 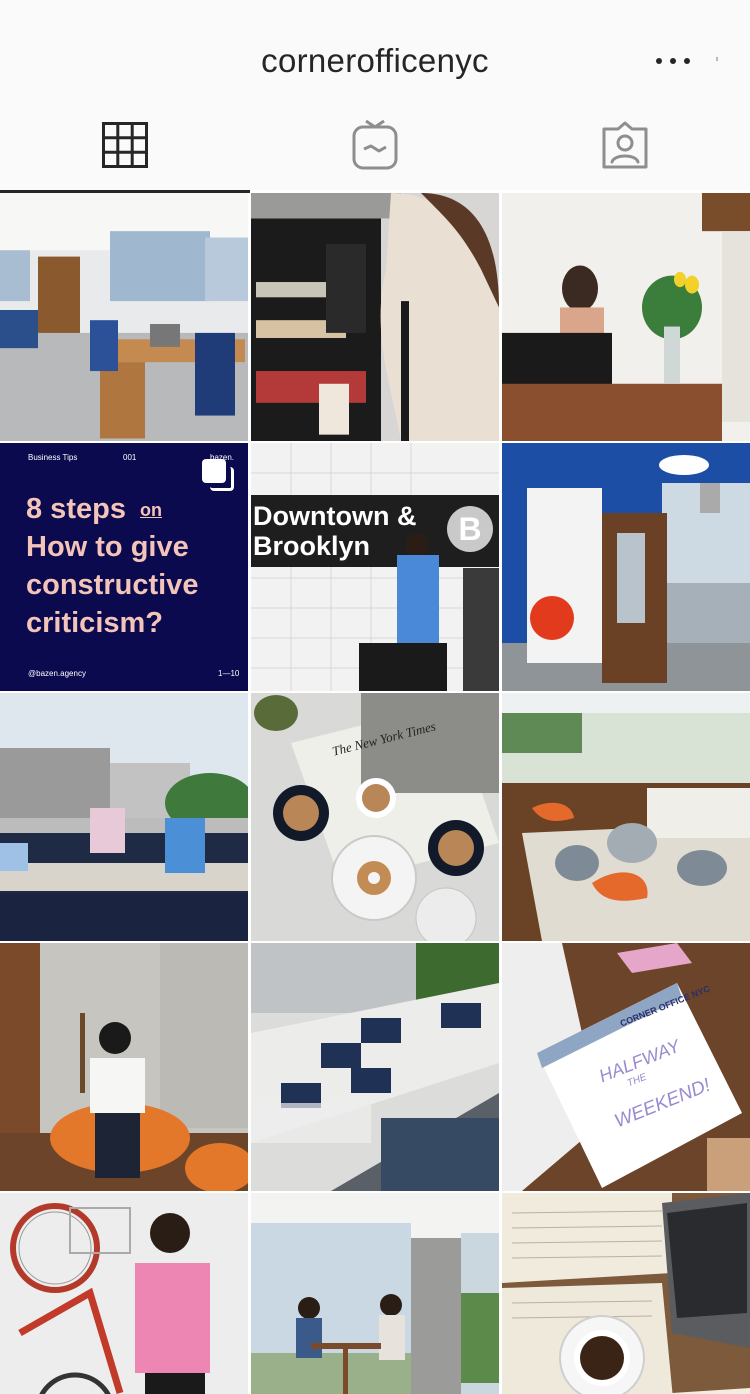 I want to click on post-tile-window-meeting, so click(x=375, y=1293).